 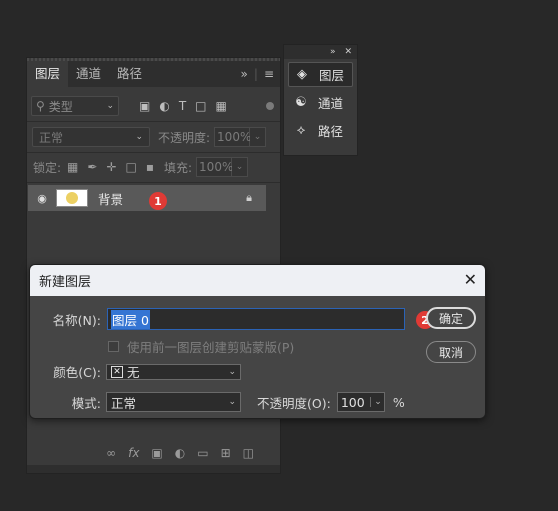 What do you see at coordinates (144, 106) in the screenshot?
I see `image-filter-icon: ▣` at bounding box center [144, 106].